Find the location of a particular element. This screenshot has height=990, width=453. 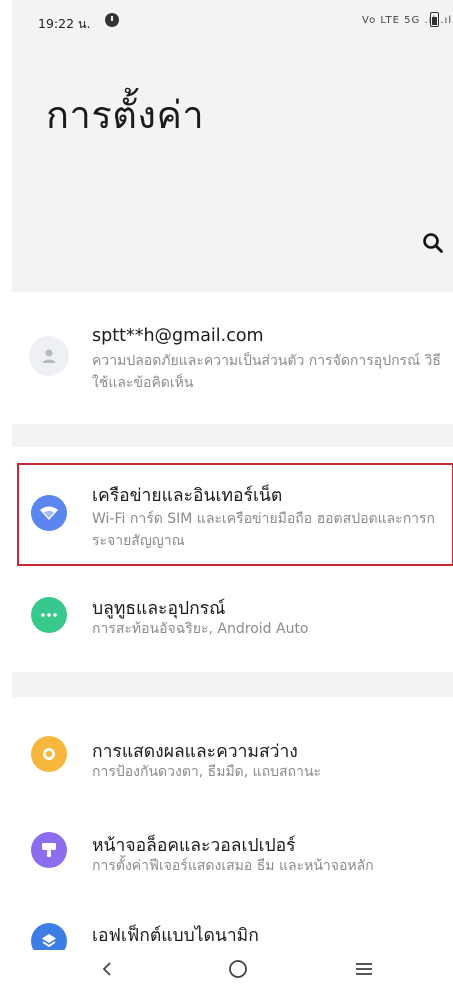

person-icon is located at coordinates (49, 356).